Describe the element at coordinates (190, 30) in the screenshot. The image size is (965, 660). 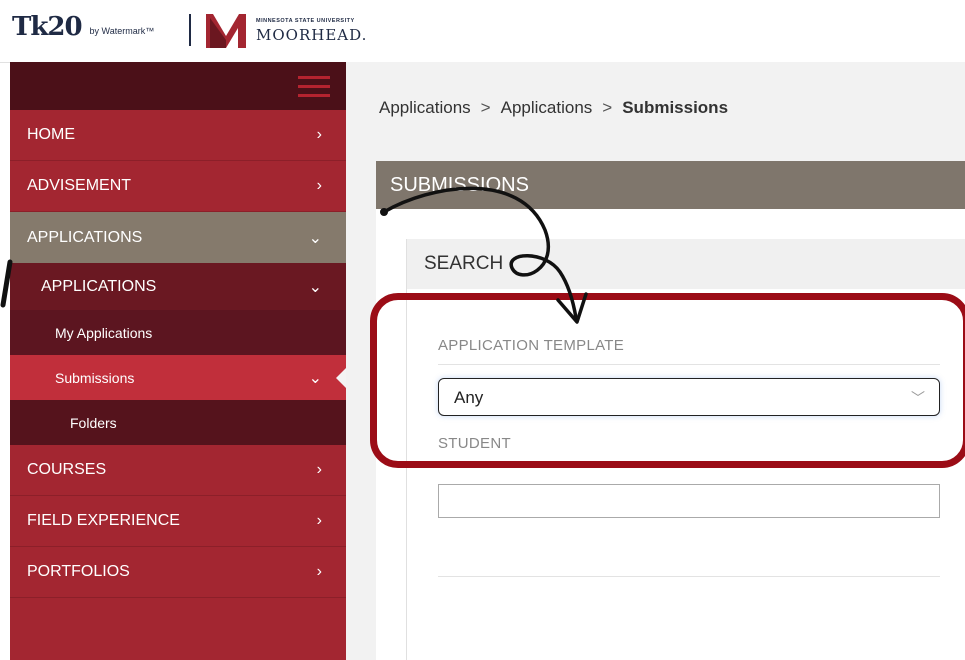
I see `logo-divider` at that location.